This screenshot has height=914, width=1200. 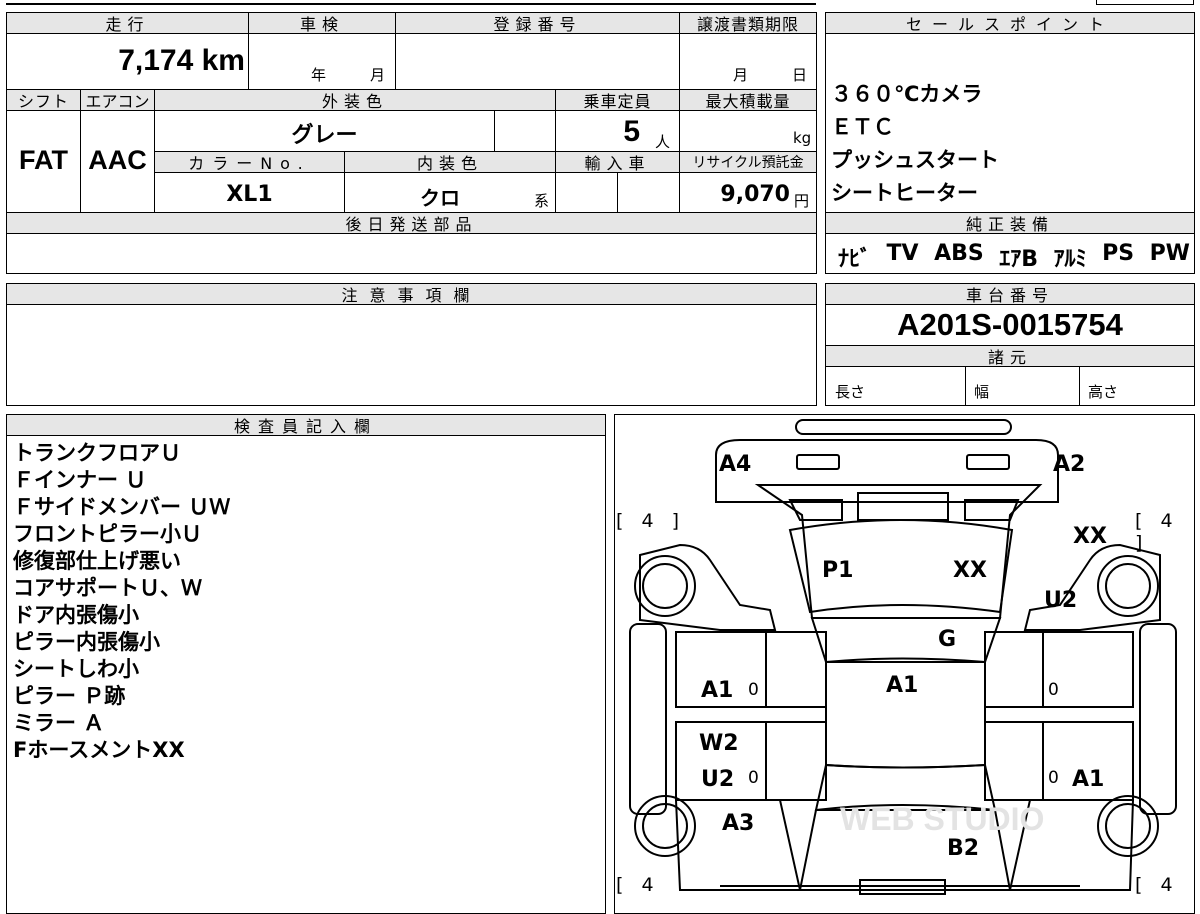 I want to click on equipment-item: PS, so click(x=1118, y=253).